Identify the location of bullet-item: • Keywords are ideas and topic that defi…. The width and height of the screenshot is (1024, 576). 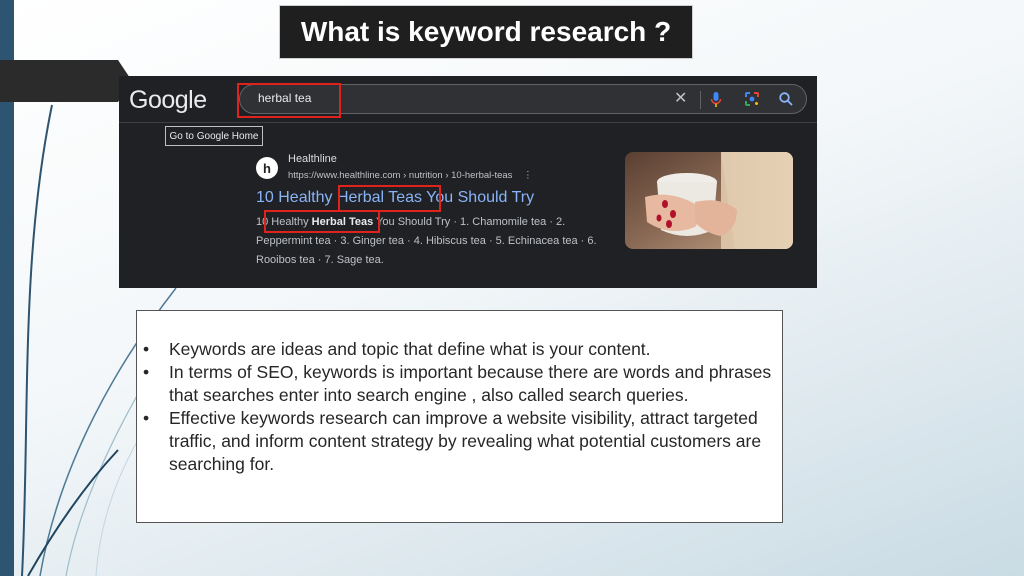
(458, 349).